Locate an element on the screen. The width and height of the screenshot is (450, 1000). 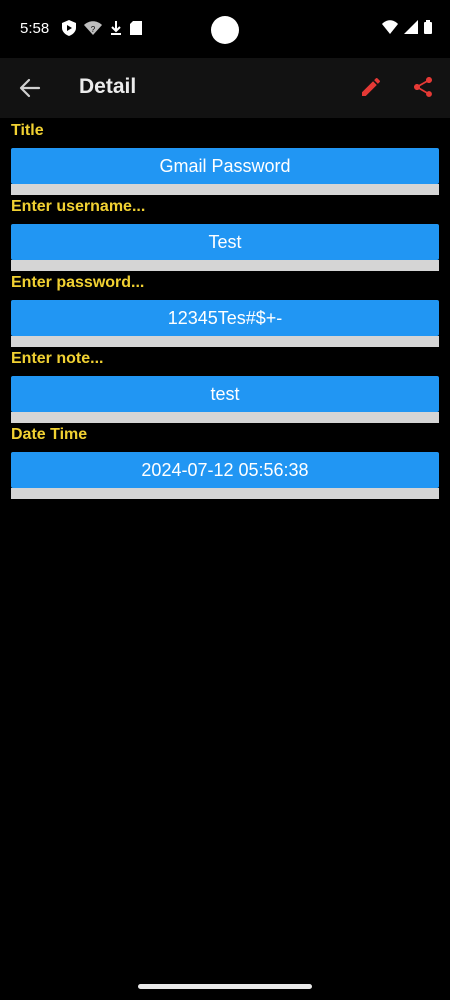
field-password: Enter password... 12345Tes#$+- is located at coordinates (225, 309).